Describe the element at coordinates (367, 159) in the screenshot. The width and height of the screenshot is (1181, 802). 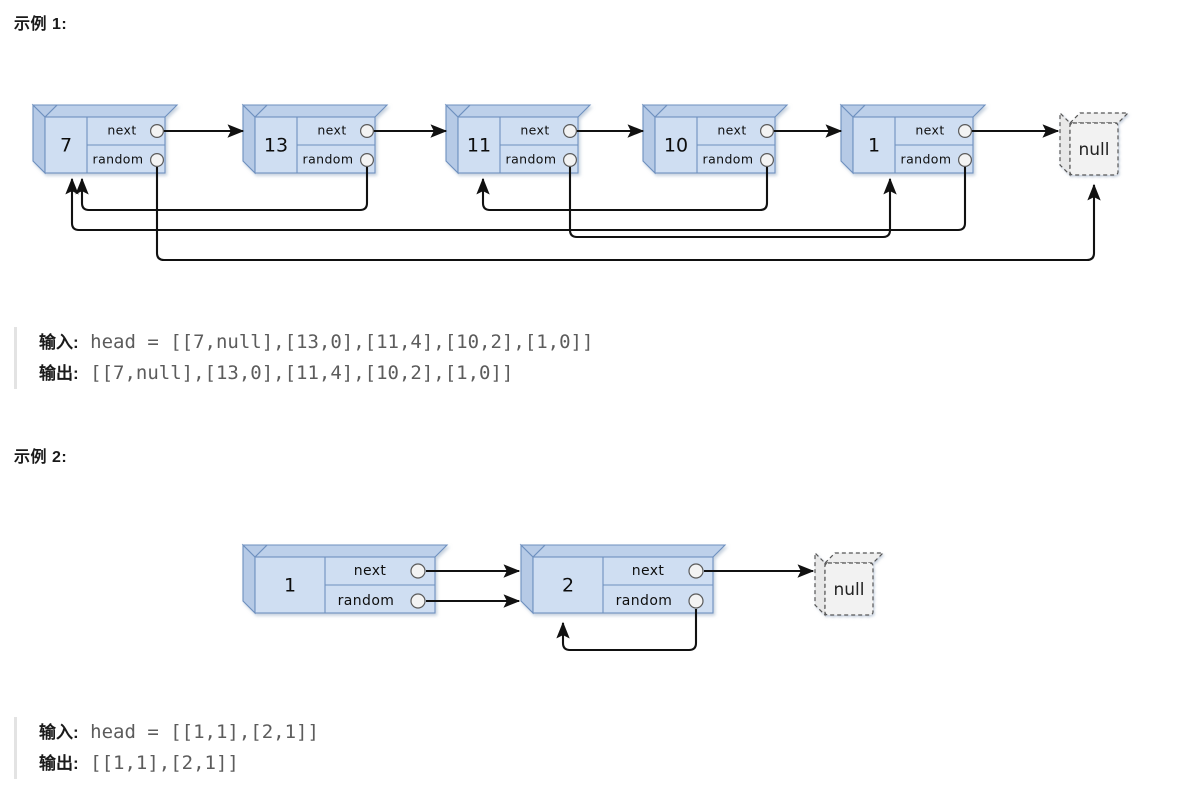
I see `node-1-random-port` at that location.